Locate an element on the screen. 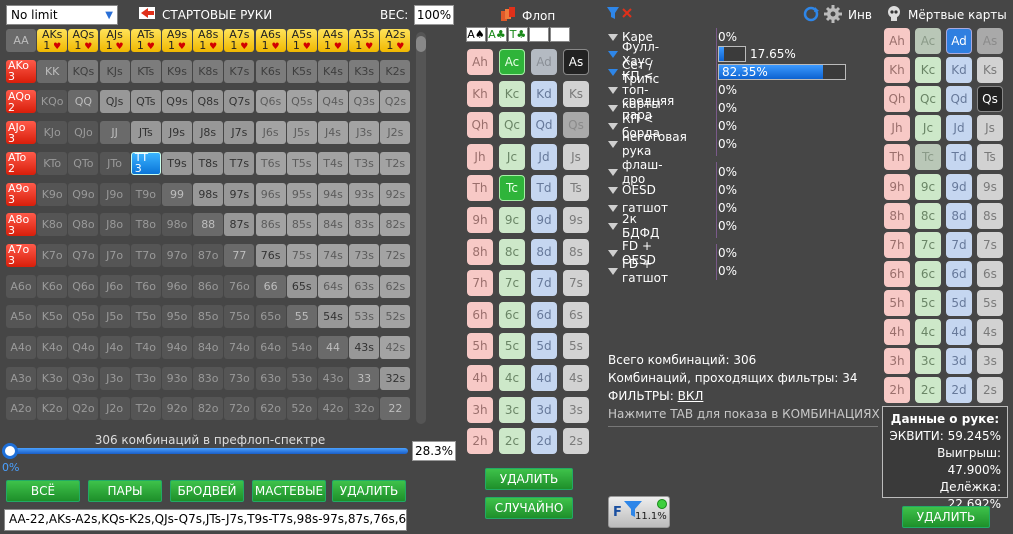  hand-cell-Q8s: Q8s is located at coordinates (208, 102).